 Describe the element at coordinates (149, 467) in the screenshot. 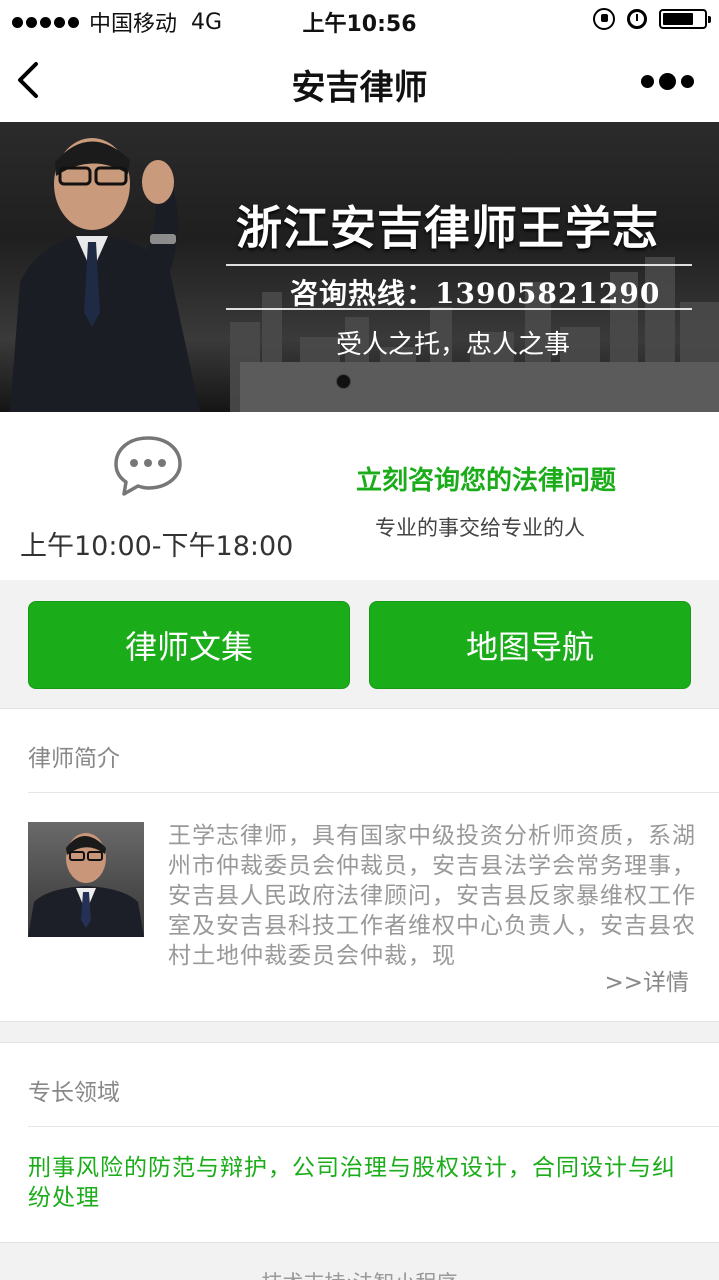

I see `chat-bubble-icon` at that location.